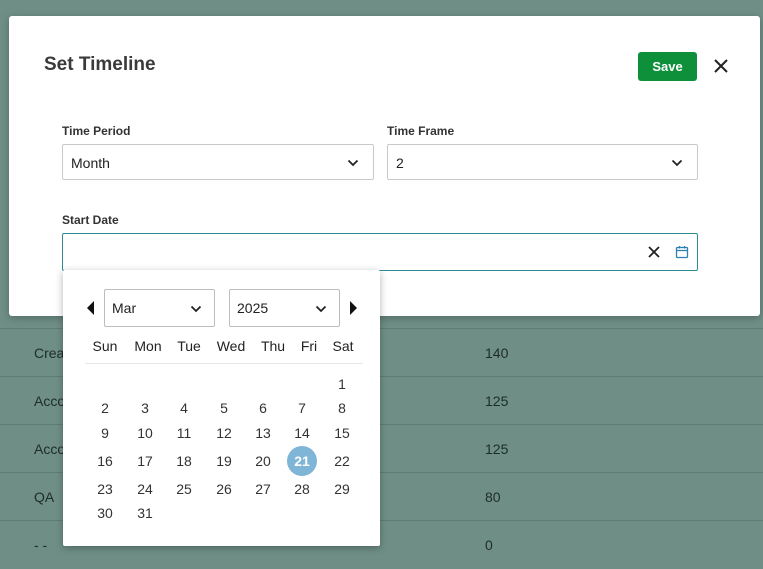  Describe the element at coordinates (542, 162) in the screenshot. I see `time-frame-select: 2` at that location.